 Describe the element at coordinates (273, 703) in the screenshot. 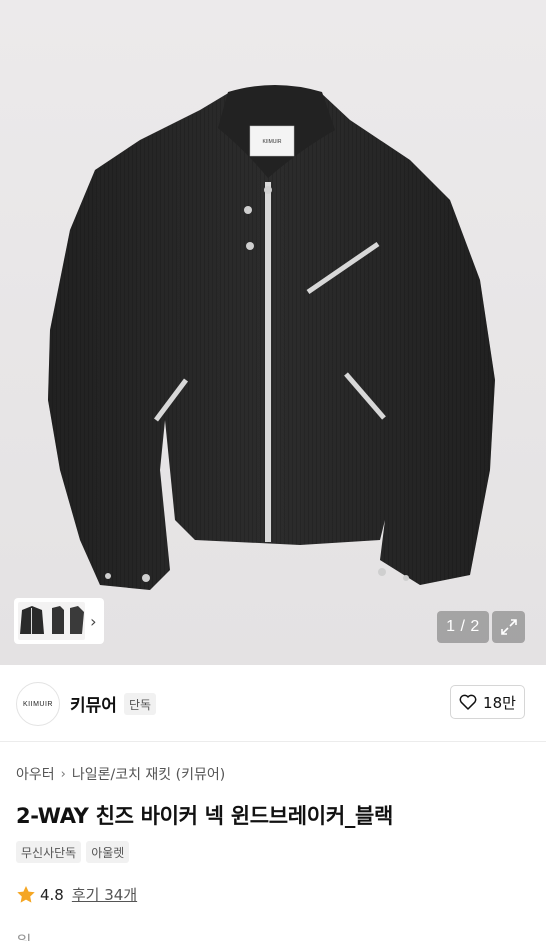

I see `brand-row: KIIMUIR 키뮤어 단독 18만` at that location.